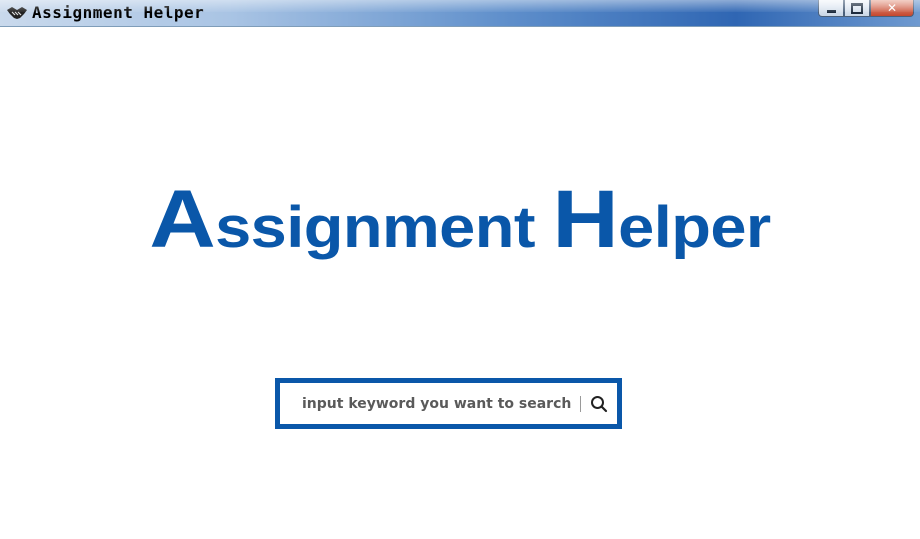 The width and height of the screenshot is (920, 539). I want to click on minimize-button, so click(831, 8).